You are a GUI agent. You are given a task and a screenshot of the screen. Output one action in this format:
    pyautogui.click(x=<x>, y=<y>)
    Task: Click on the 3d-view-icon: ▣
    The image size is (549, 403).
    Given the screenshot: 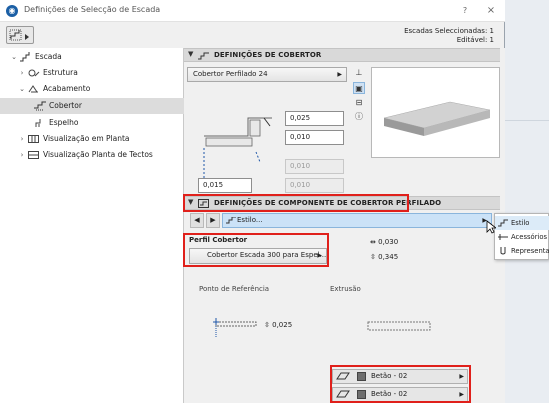 What is the action you would take?
    pyautogui.click(x=359, y=88)
    